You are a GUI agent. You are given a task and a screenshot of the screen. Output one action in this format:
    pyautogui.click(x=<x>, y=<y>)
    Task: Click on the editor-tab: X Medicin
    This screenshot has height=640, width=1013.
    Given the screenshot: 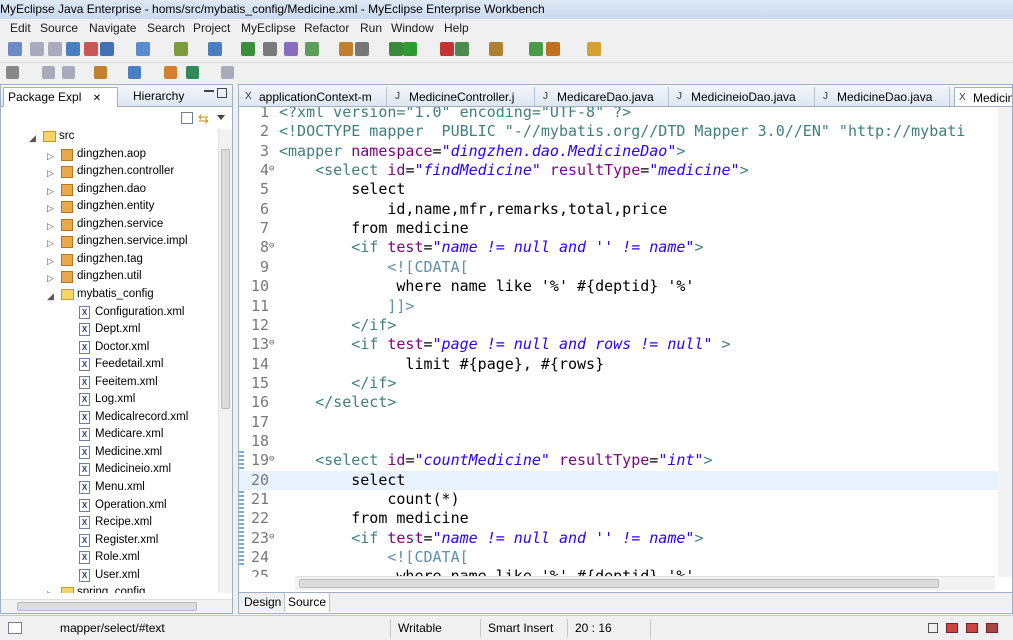 What is the action you would take?
    pyautogui.click(x=983, y=96)
    